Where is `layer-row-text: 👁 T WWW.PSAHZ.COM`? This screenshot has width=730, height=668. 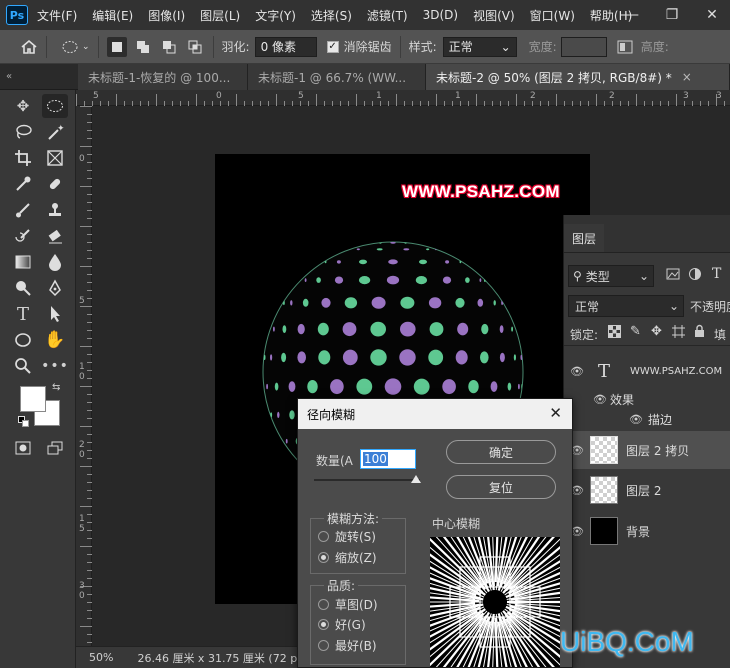
layer-row-text: 👁 T WWW.PSAHZ.COM is located at coordinates (647, 371).